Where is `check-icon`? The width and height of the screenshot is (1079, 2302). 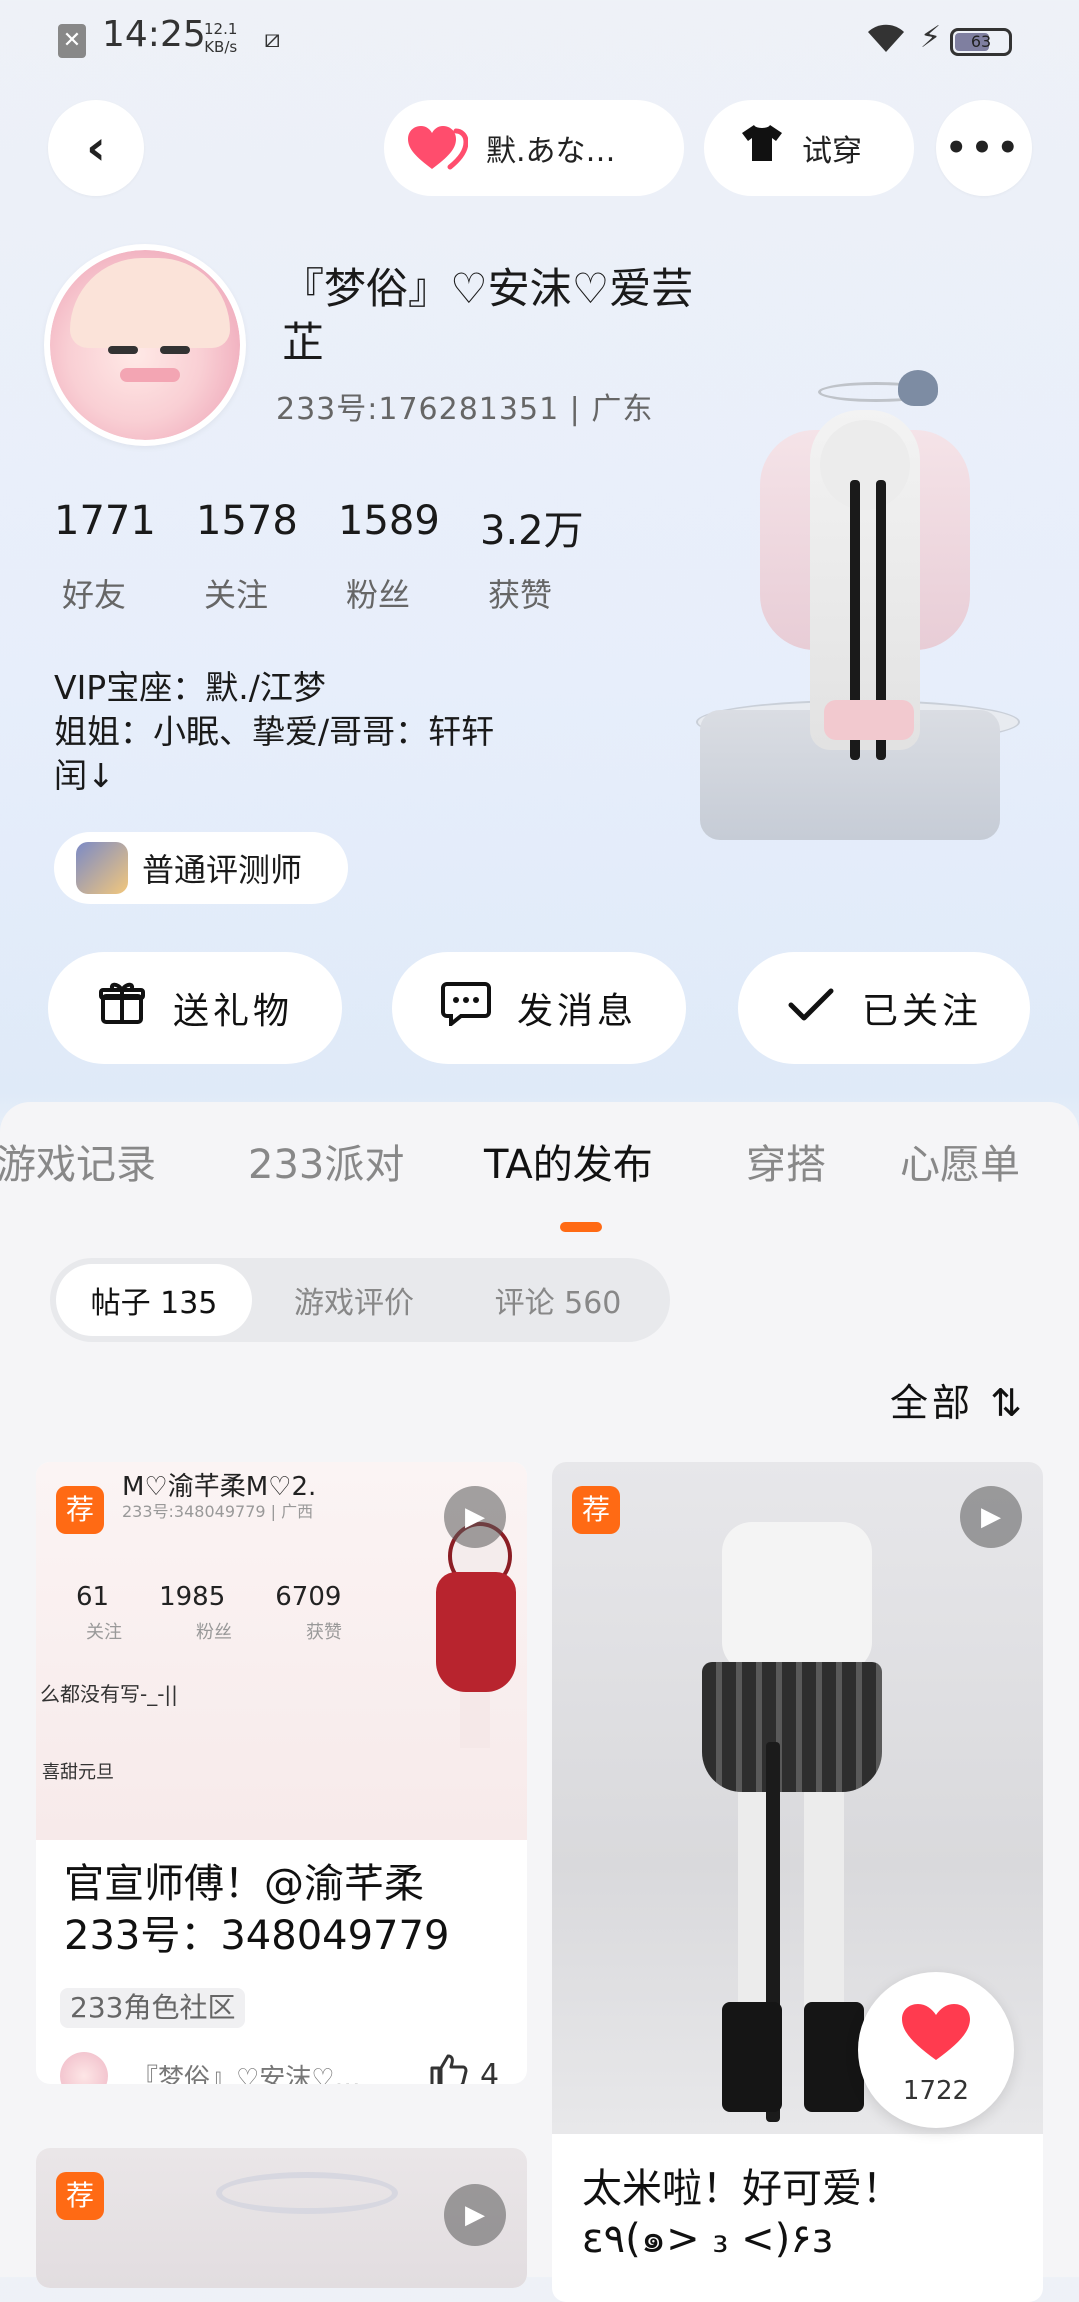 check-icon is located at coordinates (811, 1008).